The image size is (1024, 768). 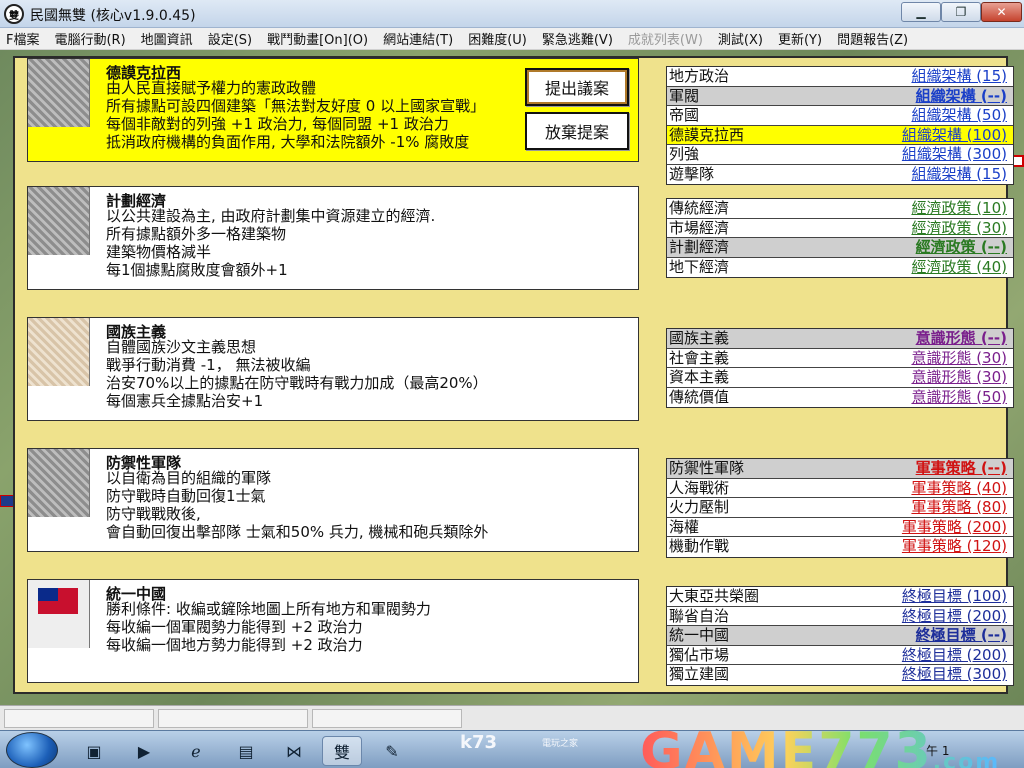 What do you see at coordinates (277, 124) in the screenshot?
I see `policy-line: 每個非敵對的列強 +1 政治力, 每個同盟 +1 政治力` at bounding box center [277, 124].